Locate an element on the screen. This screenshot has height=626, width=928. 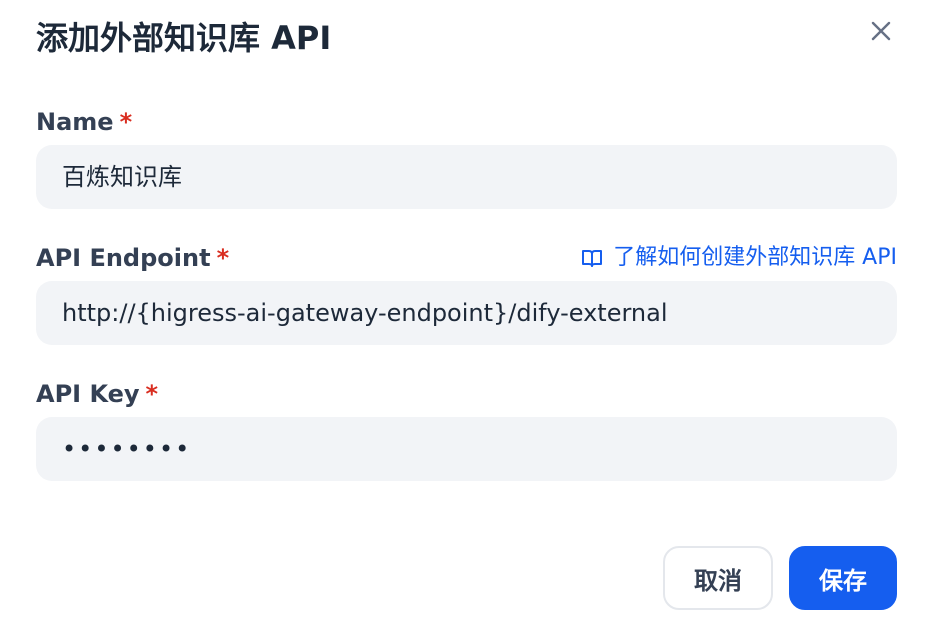
api-endpoint-label: API Endpoint * is located at coordinates (132, 258).